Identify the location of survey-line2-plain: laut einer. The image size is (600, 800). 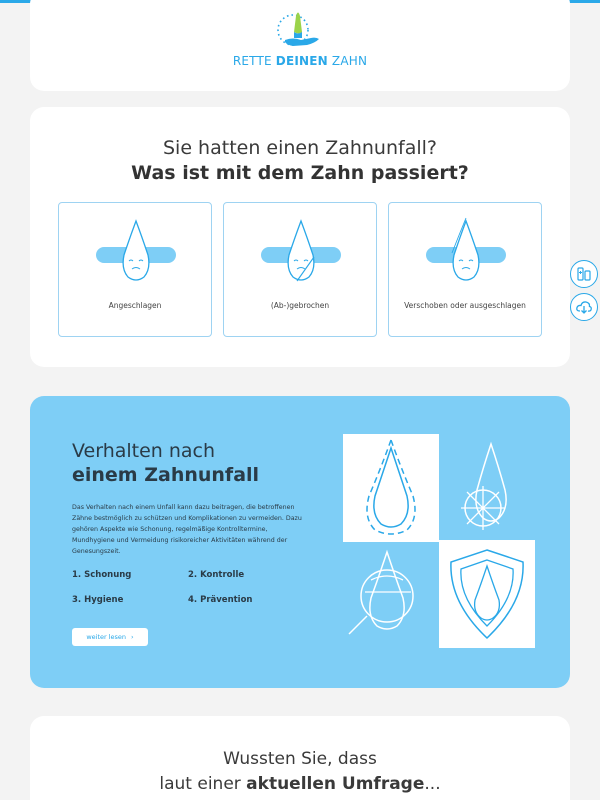
(203, 784).